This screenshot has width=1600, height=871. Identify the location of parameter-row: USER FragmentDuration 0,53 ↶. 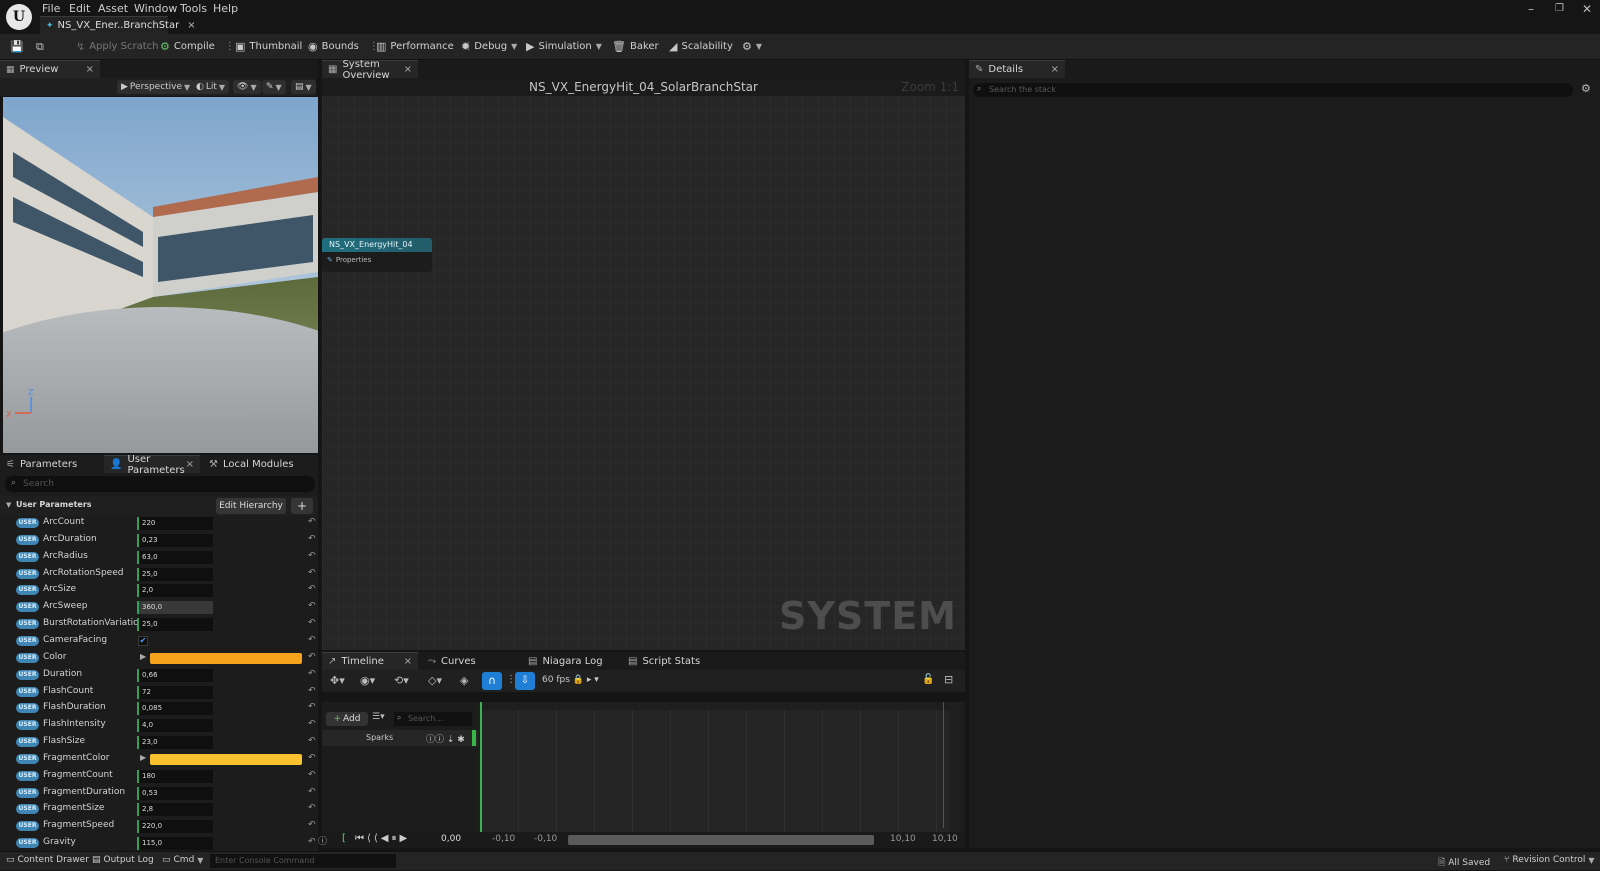
(159, 793).